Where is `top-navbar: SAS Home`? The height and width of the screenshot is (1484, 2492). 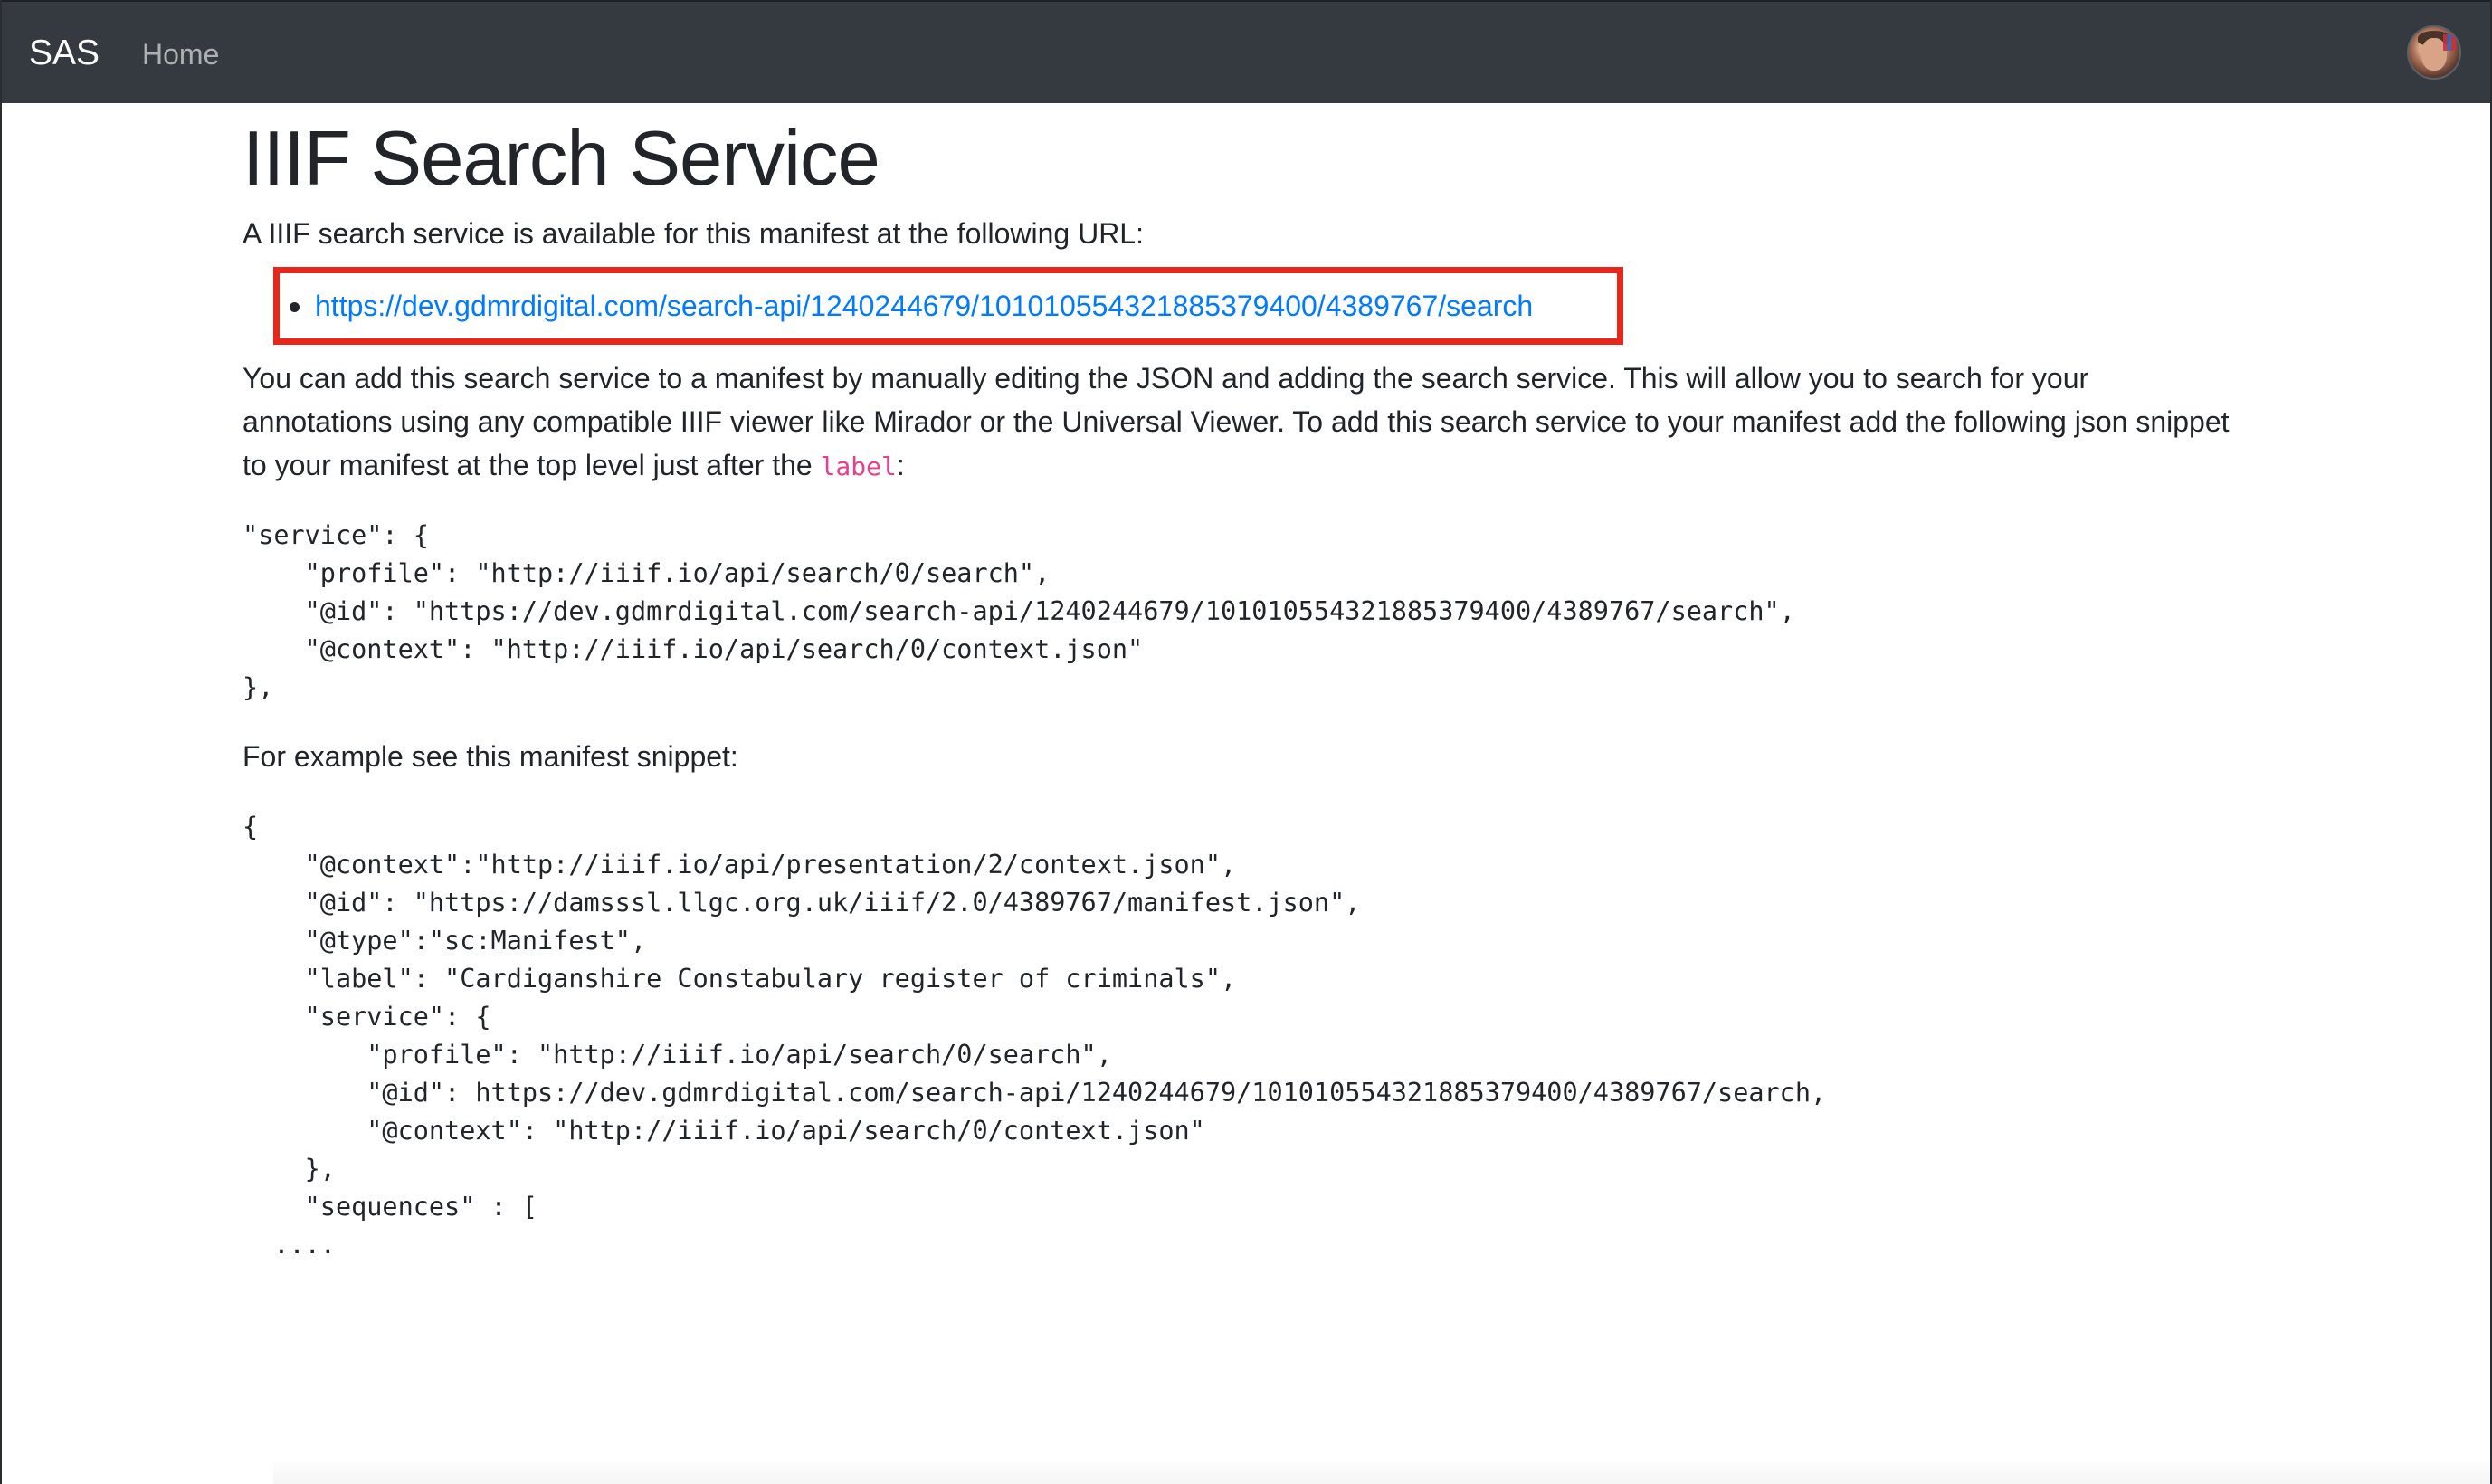
top-navbar: SAS Home is located at coordinates (1246, 51).